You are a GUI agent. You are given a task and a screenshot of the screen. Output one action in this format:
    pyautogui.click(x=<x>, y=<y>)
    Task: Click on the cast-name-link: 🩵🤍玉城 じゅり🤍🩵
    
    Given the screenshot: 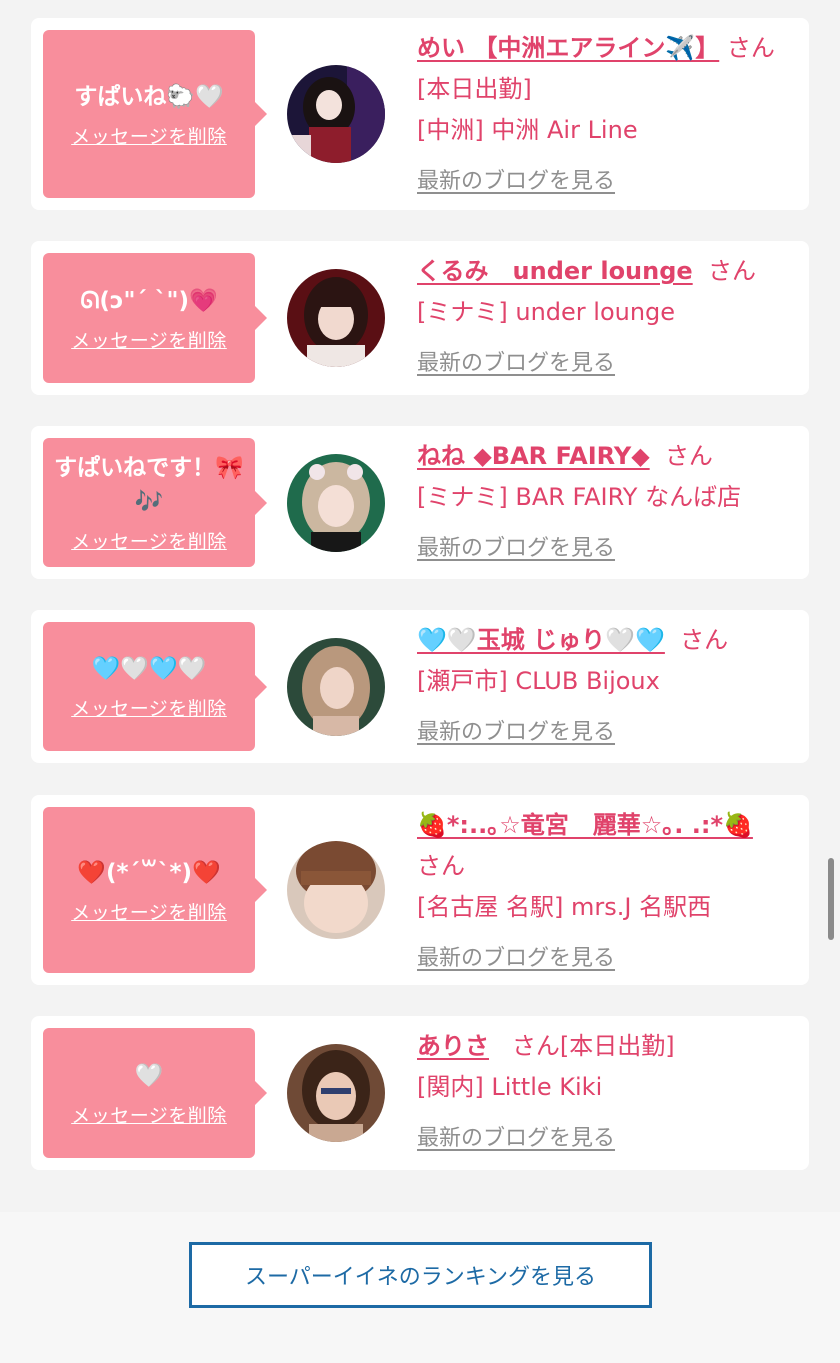 What is the action you would take?
    pyautogui.click(x=541, y=640)
    